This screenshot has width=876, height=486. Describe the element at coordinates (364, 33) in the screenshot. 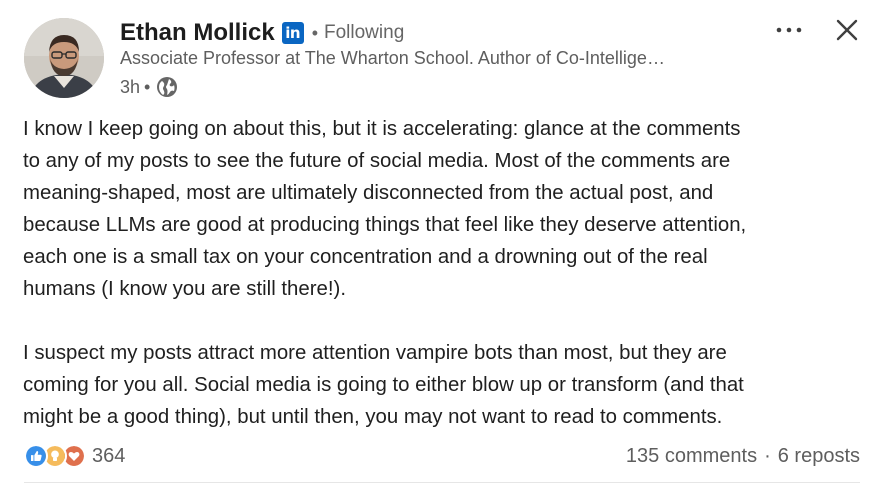

I see `following-status: Following` at that location.